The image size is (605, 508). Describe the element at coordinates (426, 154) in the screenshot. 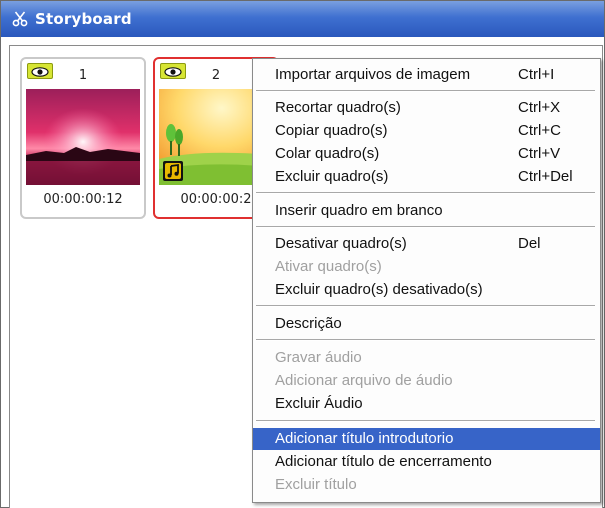

I see `menu-item-paste-frames: Colar quadro(s) Ctrl+V` at that location.